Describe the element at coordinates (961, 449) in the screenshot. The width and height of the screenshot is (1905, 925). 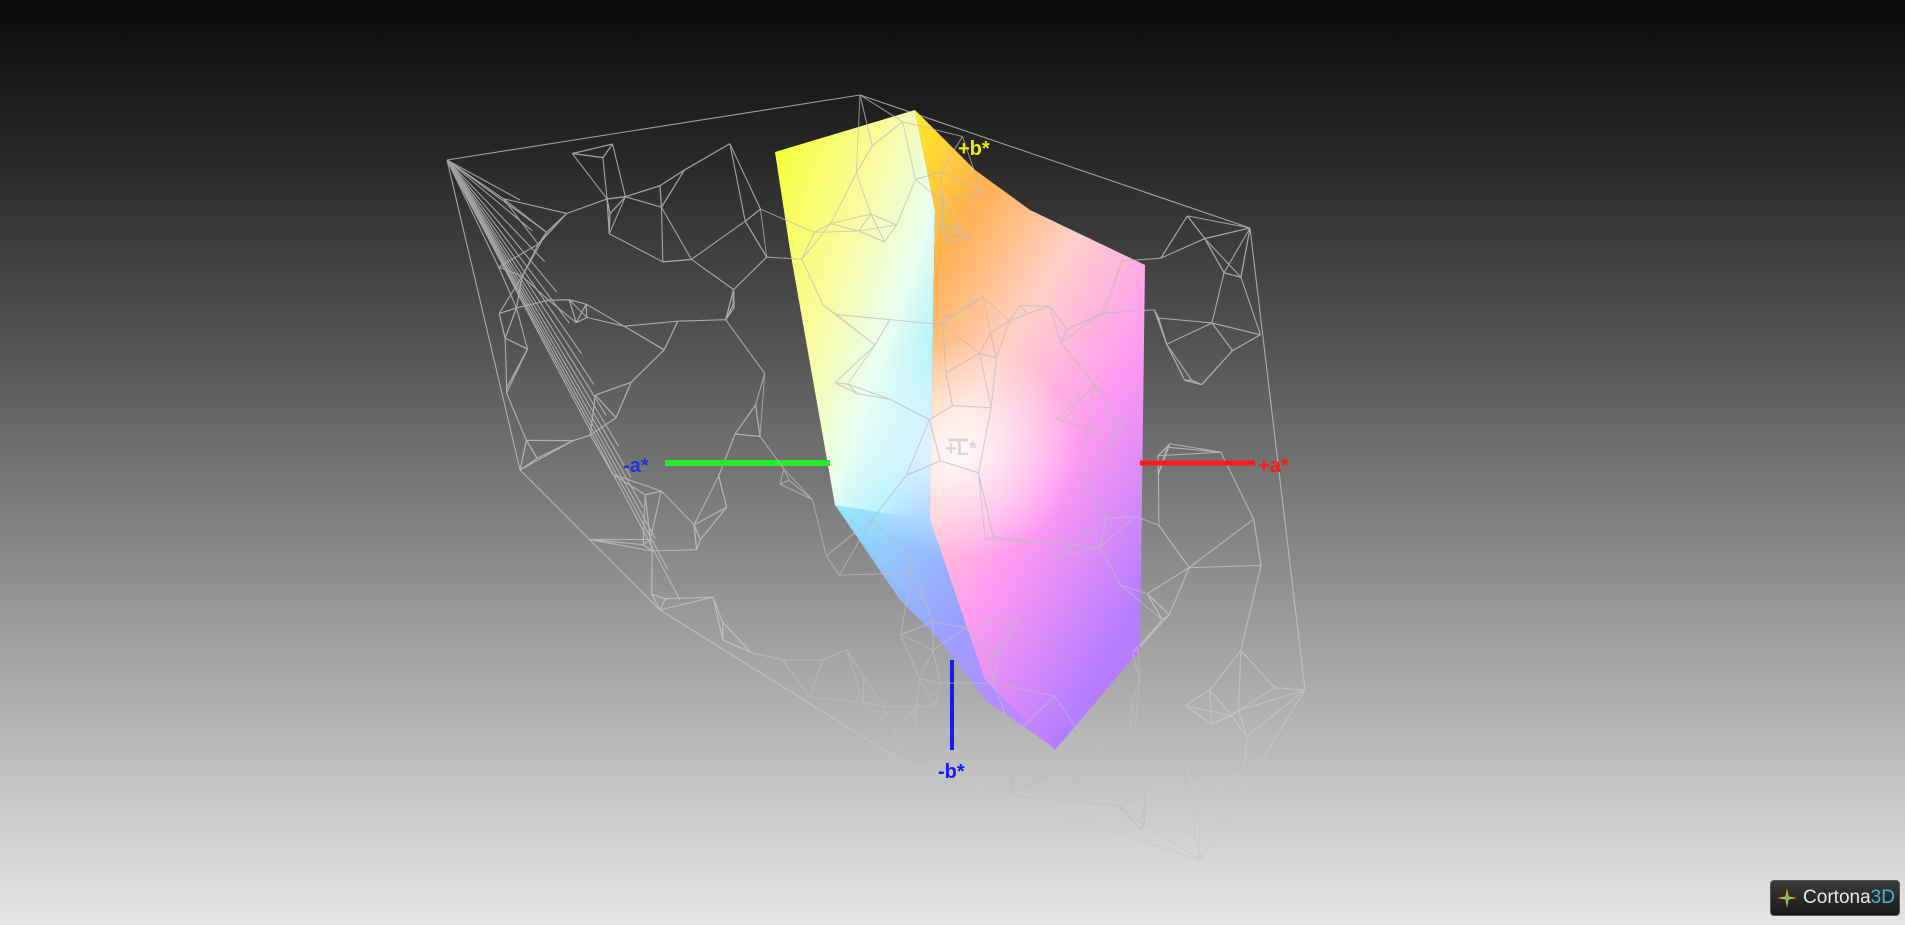
I see `pos-L-axis-label: +L*` at that location.